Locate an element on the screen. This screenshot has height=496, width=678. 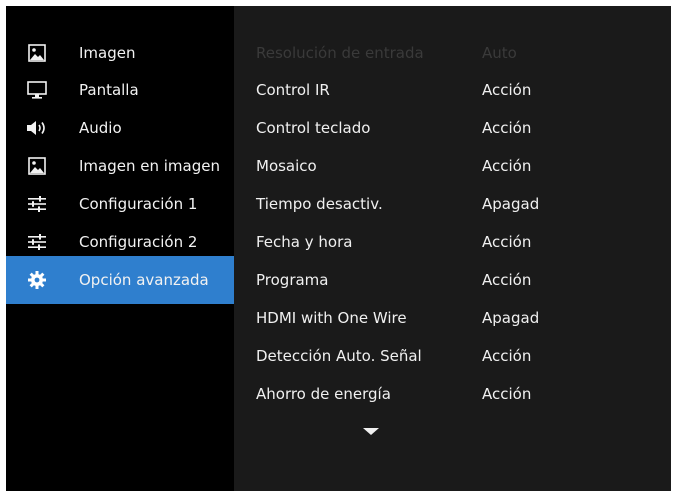
sidebar-item-label: Imagen is located at coordinates (107, 53).